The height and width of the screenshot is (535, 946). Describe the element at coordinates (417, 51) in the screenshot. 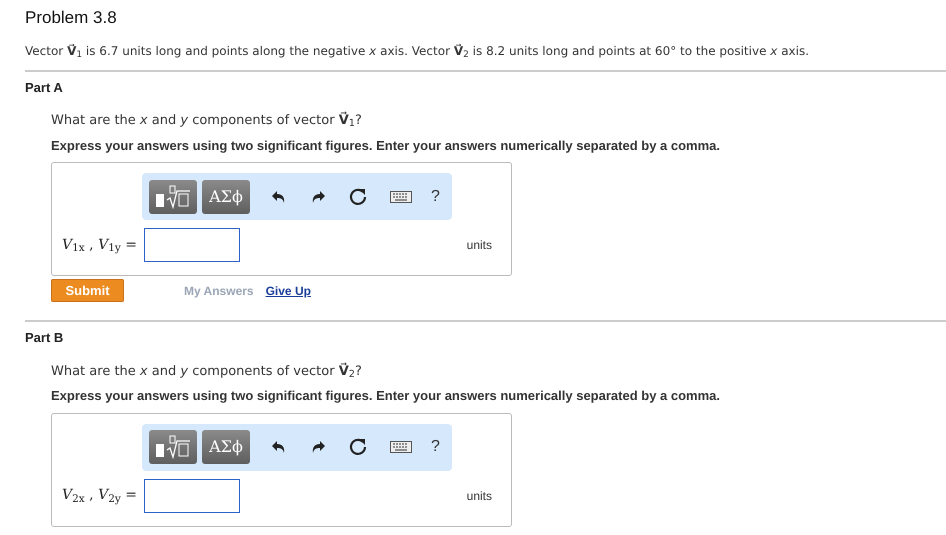

I see `problem-statement: Vector V⃗$_{1}$ is 6.7 units long and points along the negative x axis. Vector V⃗$_{2}$ is 8.2 units long and points at 60° to the positive x axis.` at that location.